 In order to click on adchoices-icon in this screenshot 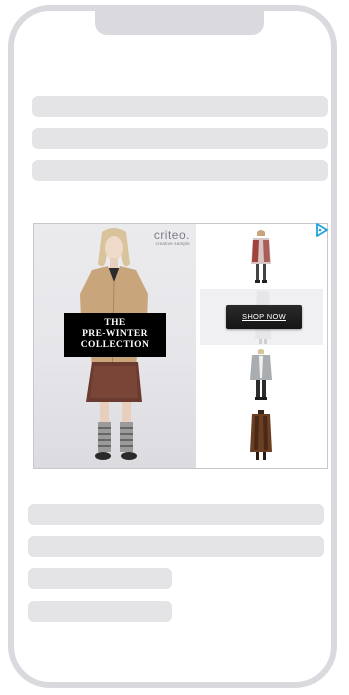, I will do `click(322, 230)`.